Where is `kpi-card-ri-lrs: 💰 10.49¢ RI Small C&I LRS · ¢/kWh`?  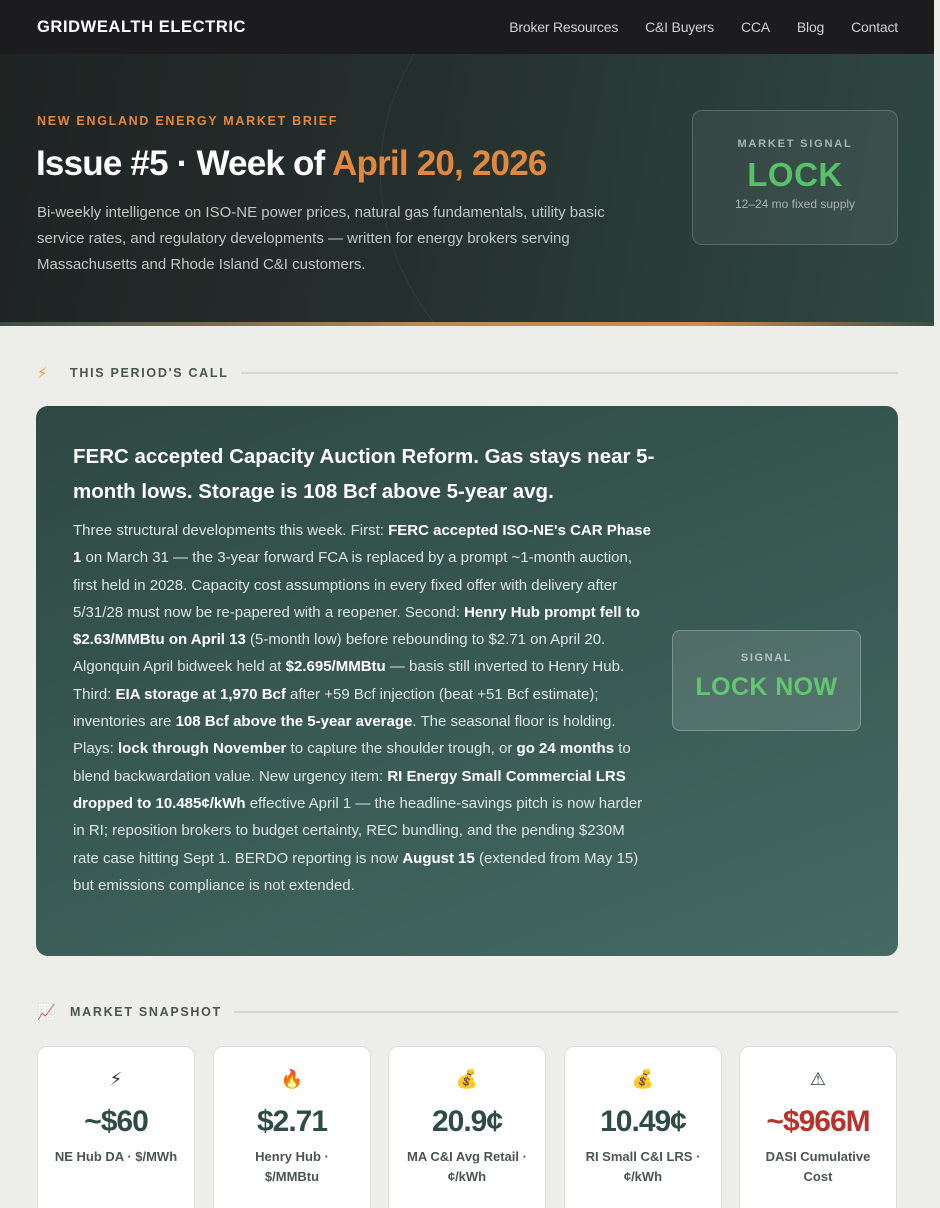 kpi-card-ri-lrs: 💰 10.49¢ RI Small C&I LRS · ¢/kWh is located at coordinates (643, 1127).